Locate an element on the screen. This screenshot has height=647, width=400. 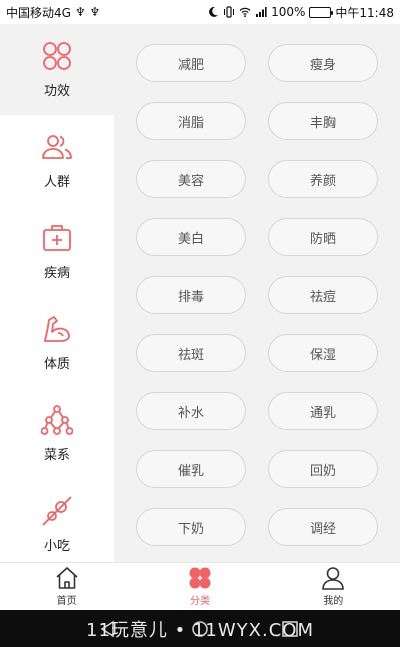
tag-chip: 减肥 is located at coordinates (191, 63).